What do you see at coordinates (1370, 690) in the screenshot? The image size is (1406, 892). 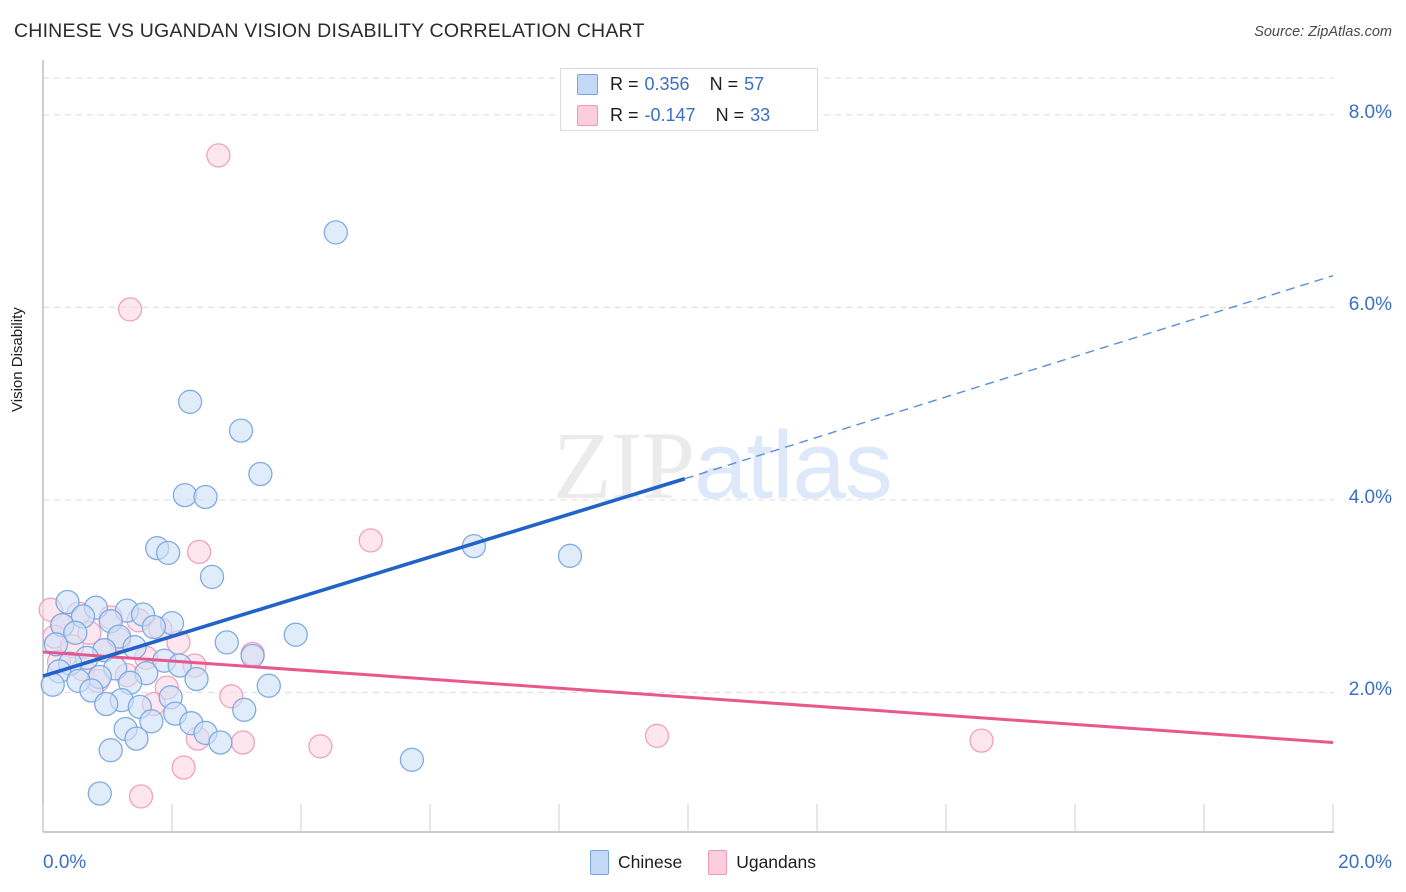 I see `y-tick-label-2: 2.0%` at bounding box center [1370, 690].